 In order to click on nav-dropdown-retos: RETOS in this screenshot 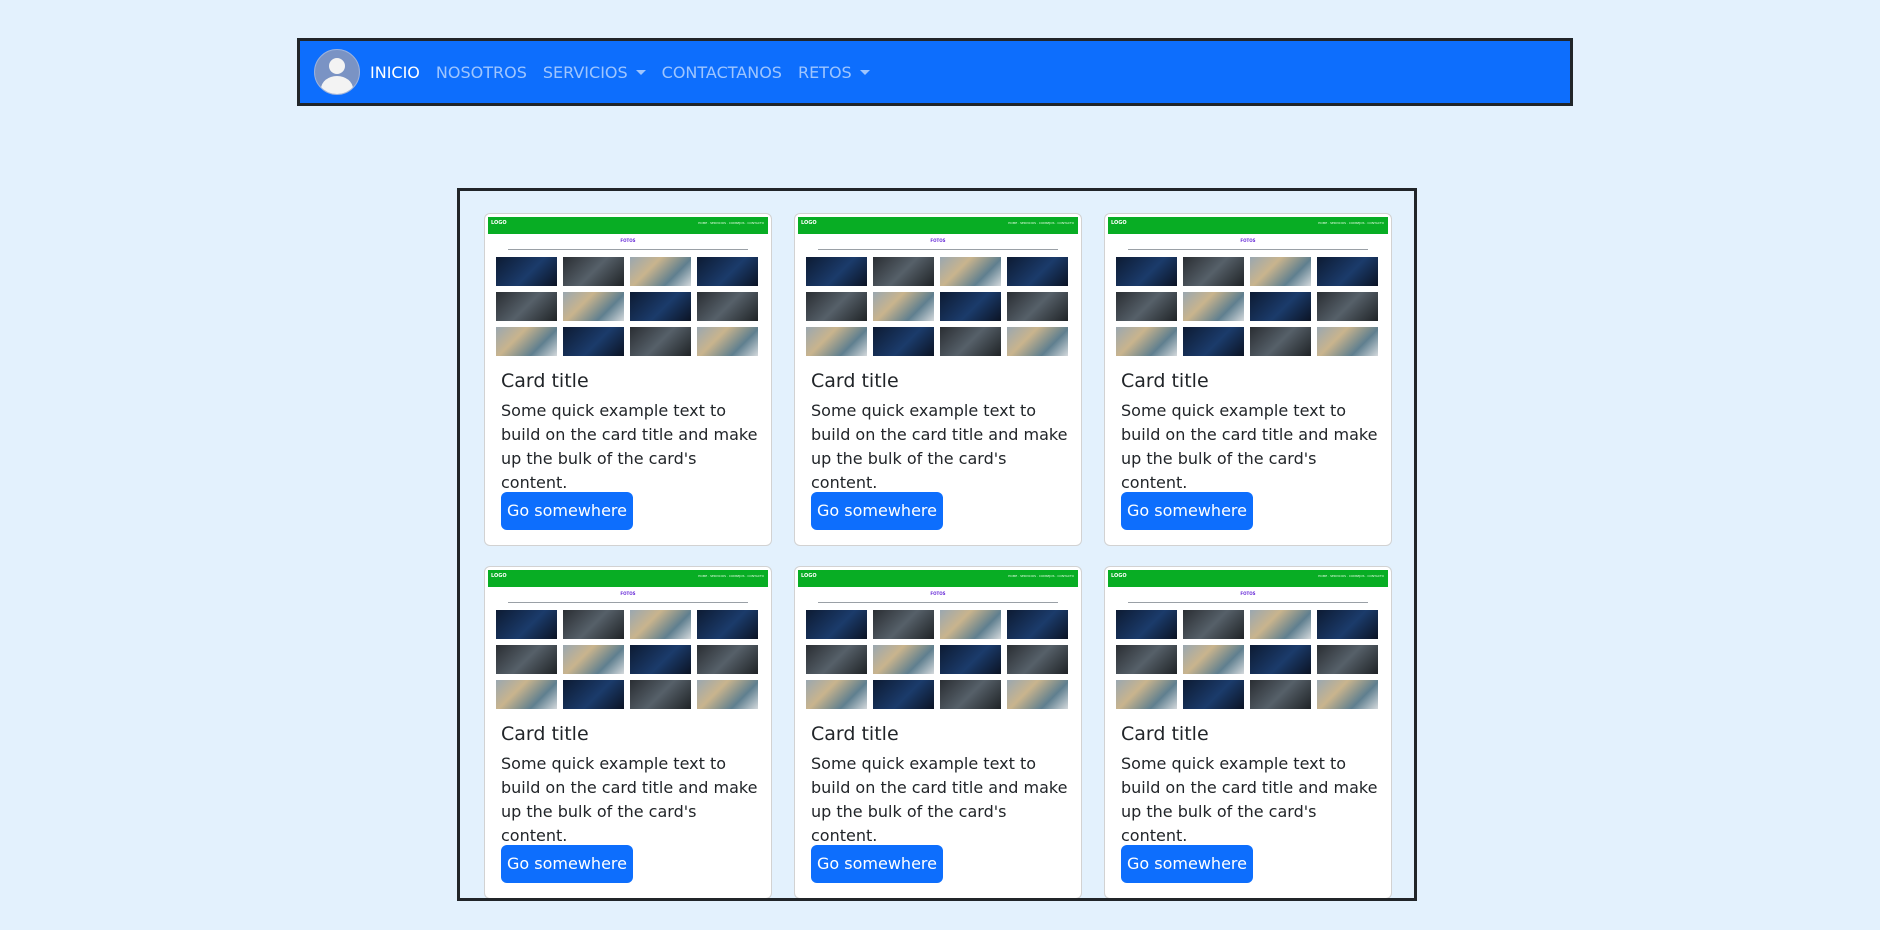, I will do `click(834, 72)`.